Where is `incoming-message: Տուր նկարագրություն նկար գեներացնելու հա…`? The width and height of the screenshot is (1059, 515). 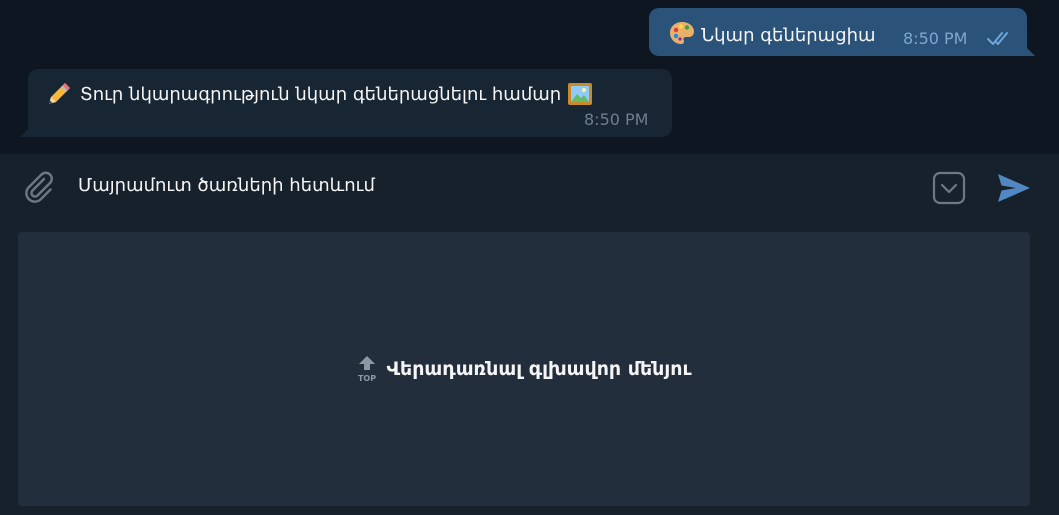 incoming-message: Տուր նկարագրություն նկար գեներացնելու հա… is located at coordinates (346, 103).